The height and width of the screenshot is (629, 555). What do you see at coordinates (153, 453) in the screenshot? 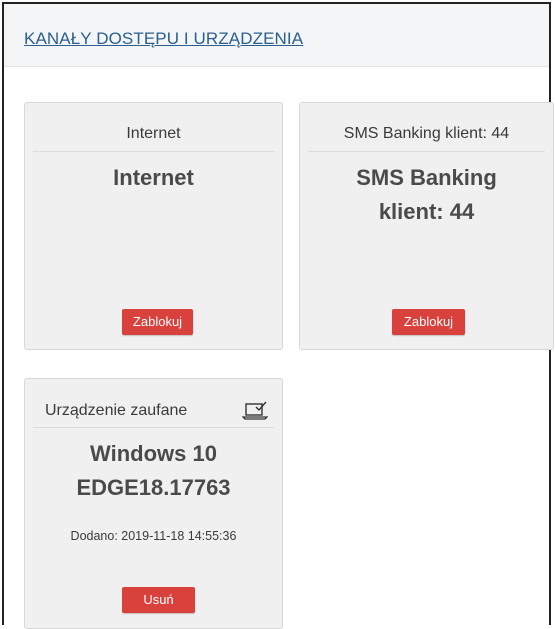
I see `card-title-line: Windows 10` at bounding box center [153, 453].